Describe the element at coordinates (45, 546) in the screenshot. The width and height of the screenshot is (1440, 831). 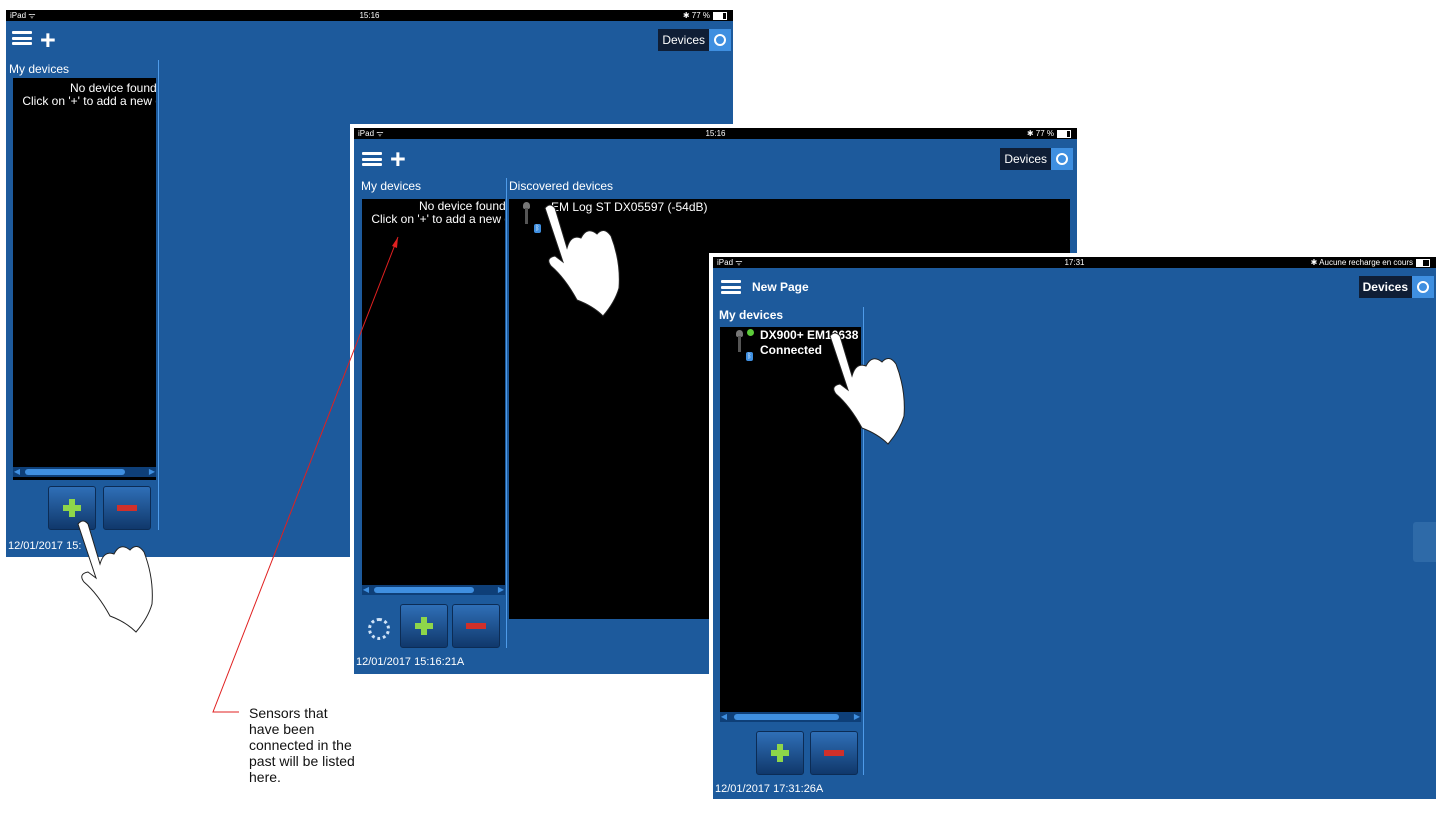
I see `timestamp: 12/01/2017 15:` at that location.